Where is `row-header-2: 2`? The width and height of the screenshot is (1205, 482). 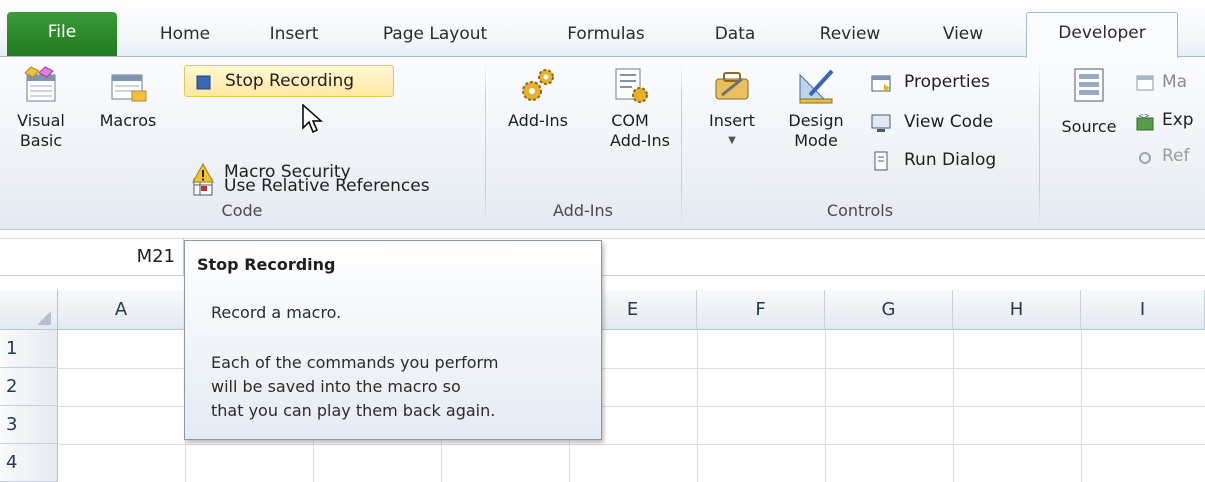 row-header-2: 2 is located at coordinates (29, 387).